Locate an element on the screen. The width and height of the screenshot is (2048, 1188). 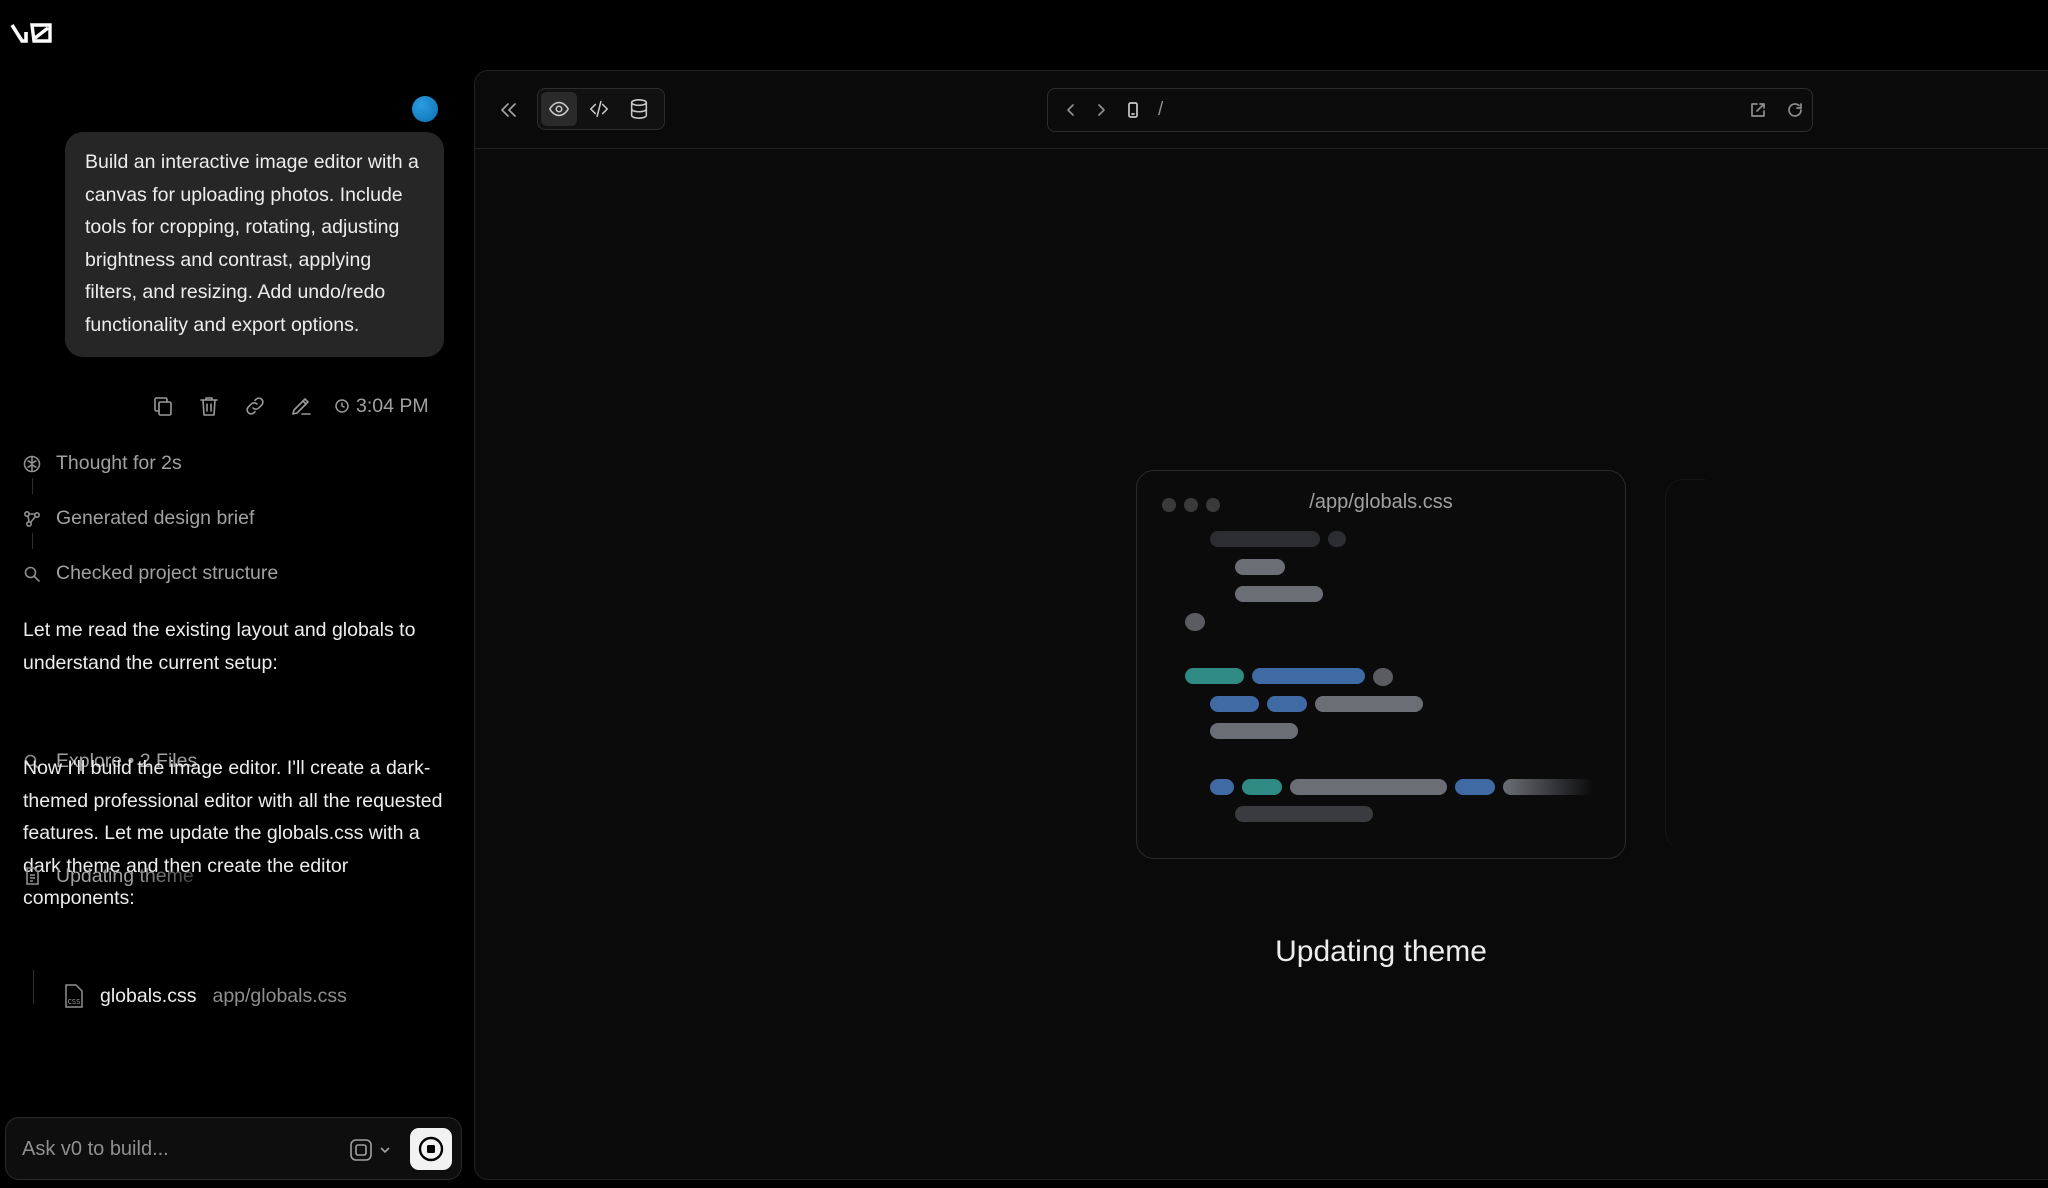
back-button is located at coordinates (1071, 110).